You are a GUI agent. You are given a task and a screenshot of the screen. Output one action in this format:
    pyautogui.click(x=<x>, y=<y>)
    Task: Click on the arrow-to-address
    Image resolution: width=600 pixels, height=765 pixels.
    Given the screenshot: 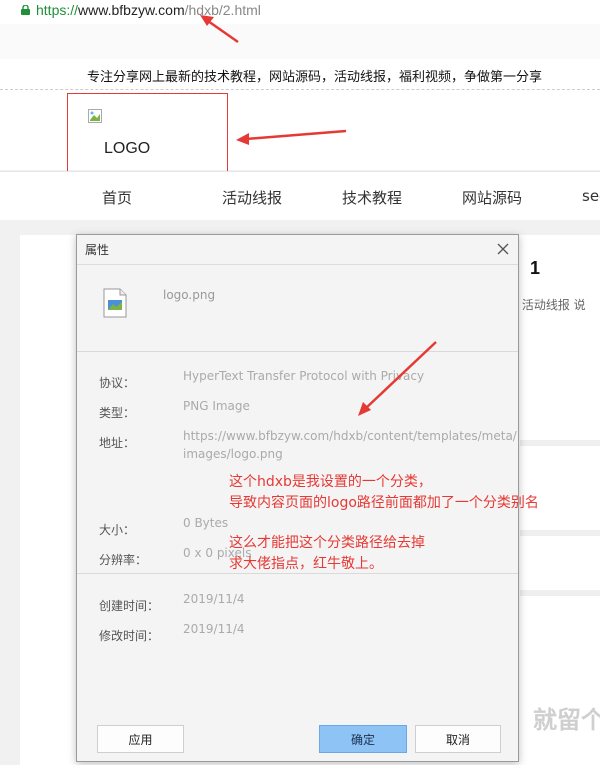 What is the action you would take?
    pyautogui.click(x=401, y=375)
    